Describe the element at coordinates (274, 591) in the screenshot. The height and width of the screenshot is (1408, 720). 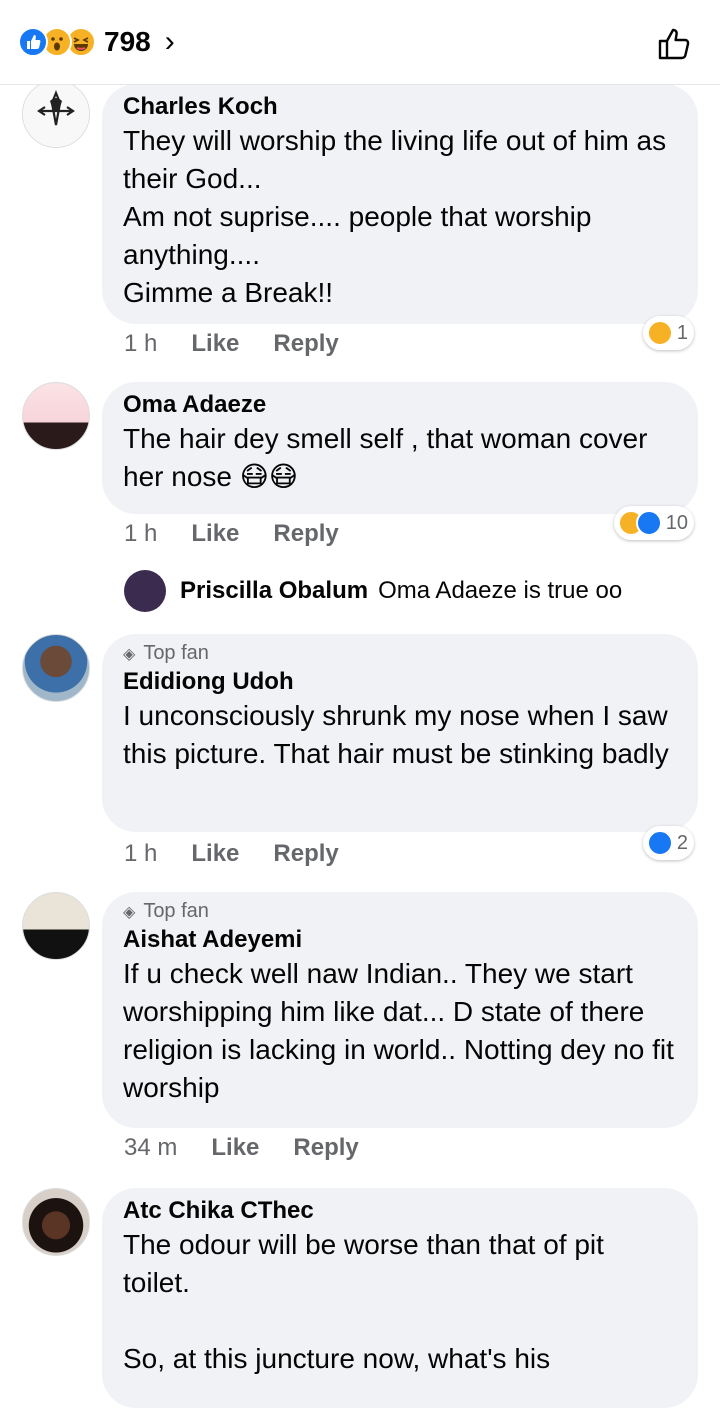
I see `reply-author-name: Priscilla Obalum` at that location.